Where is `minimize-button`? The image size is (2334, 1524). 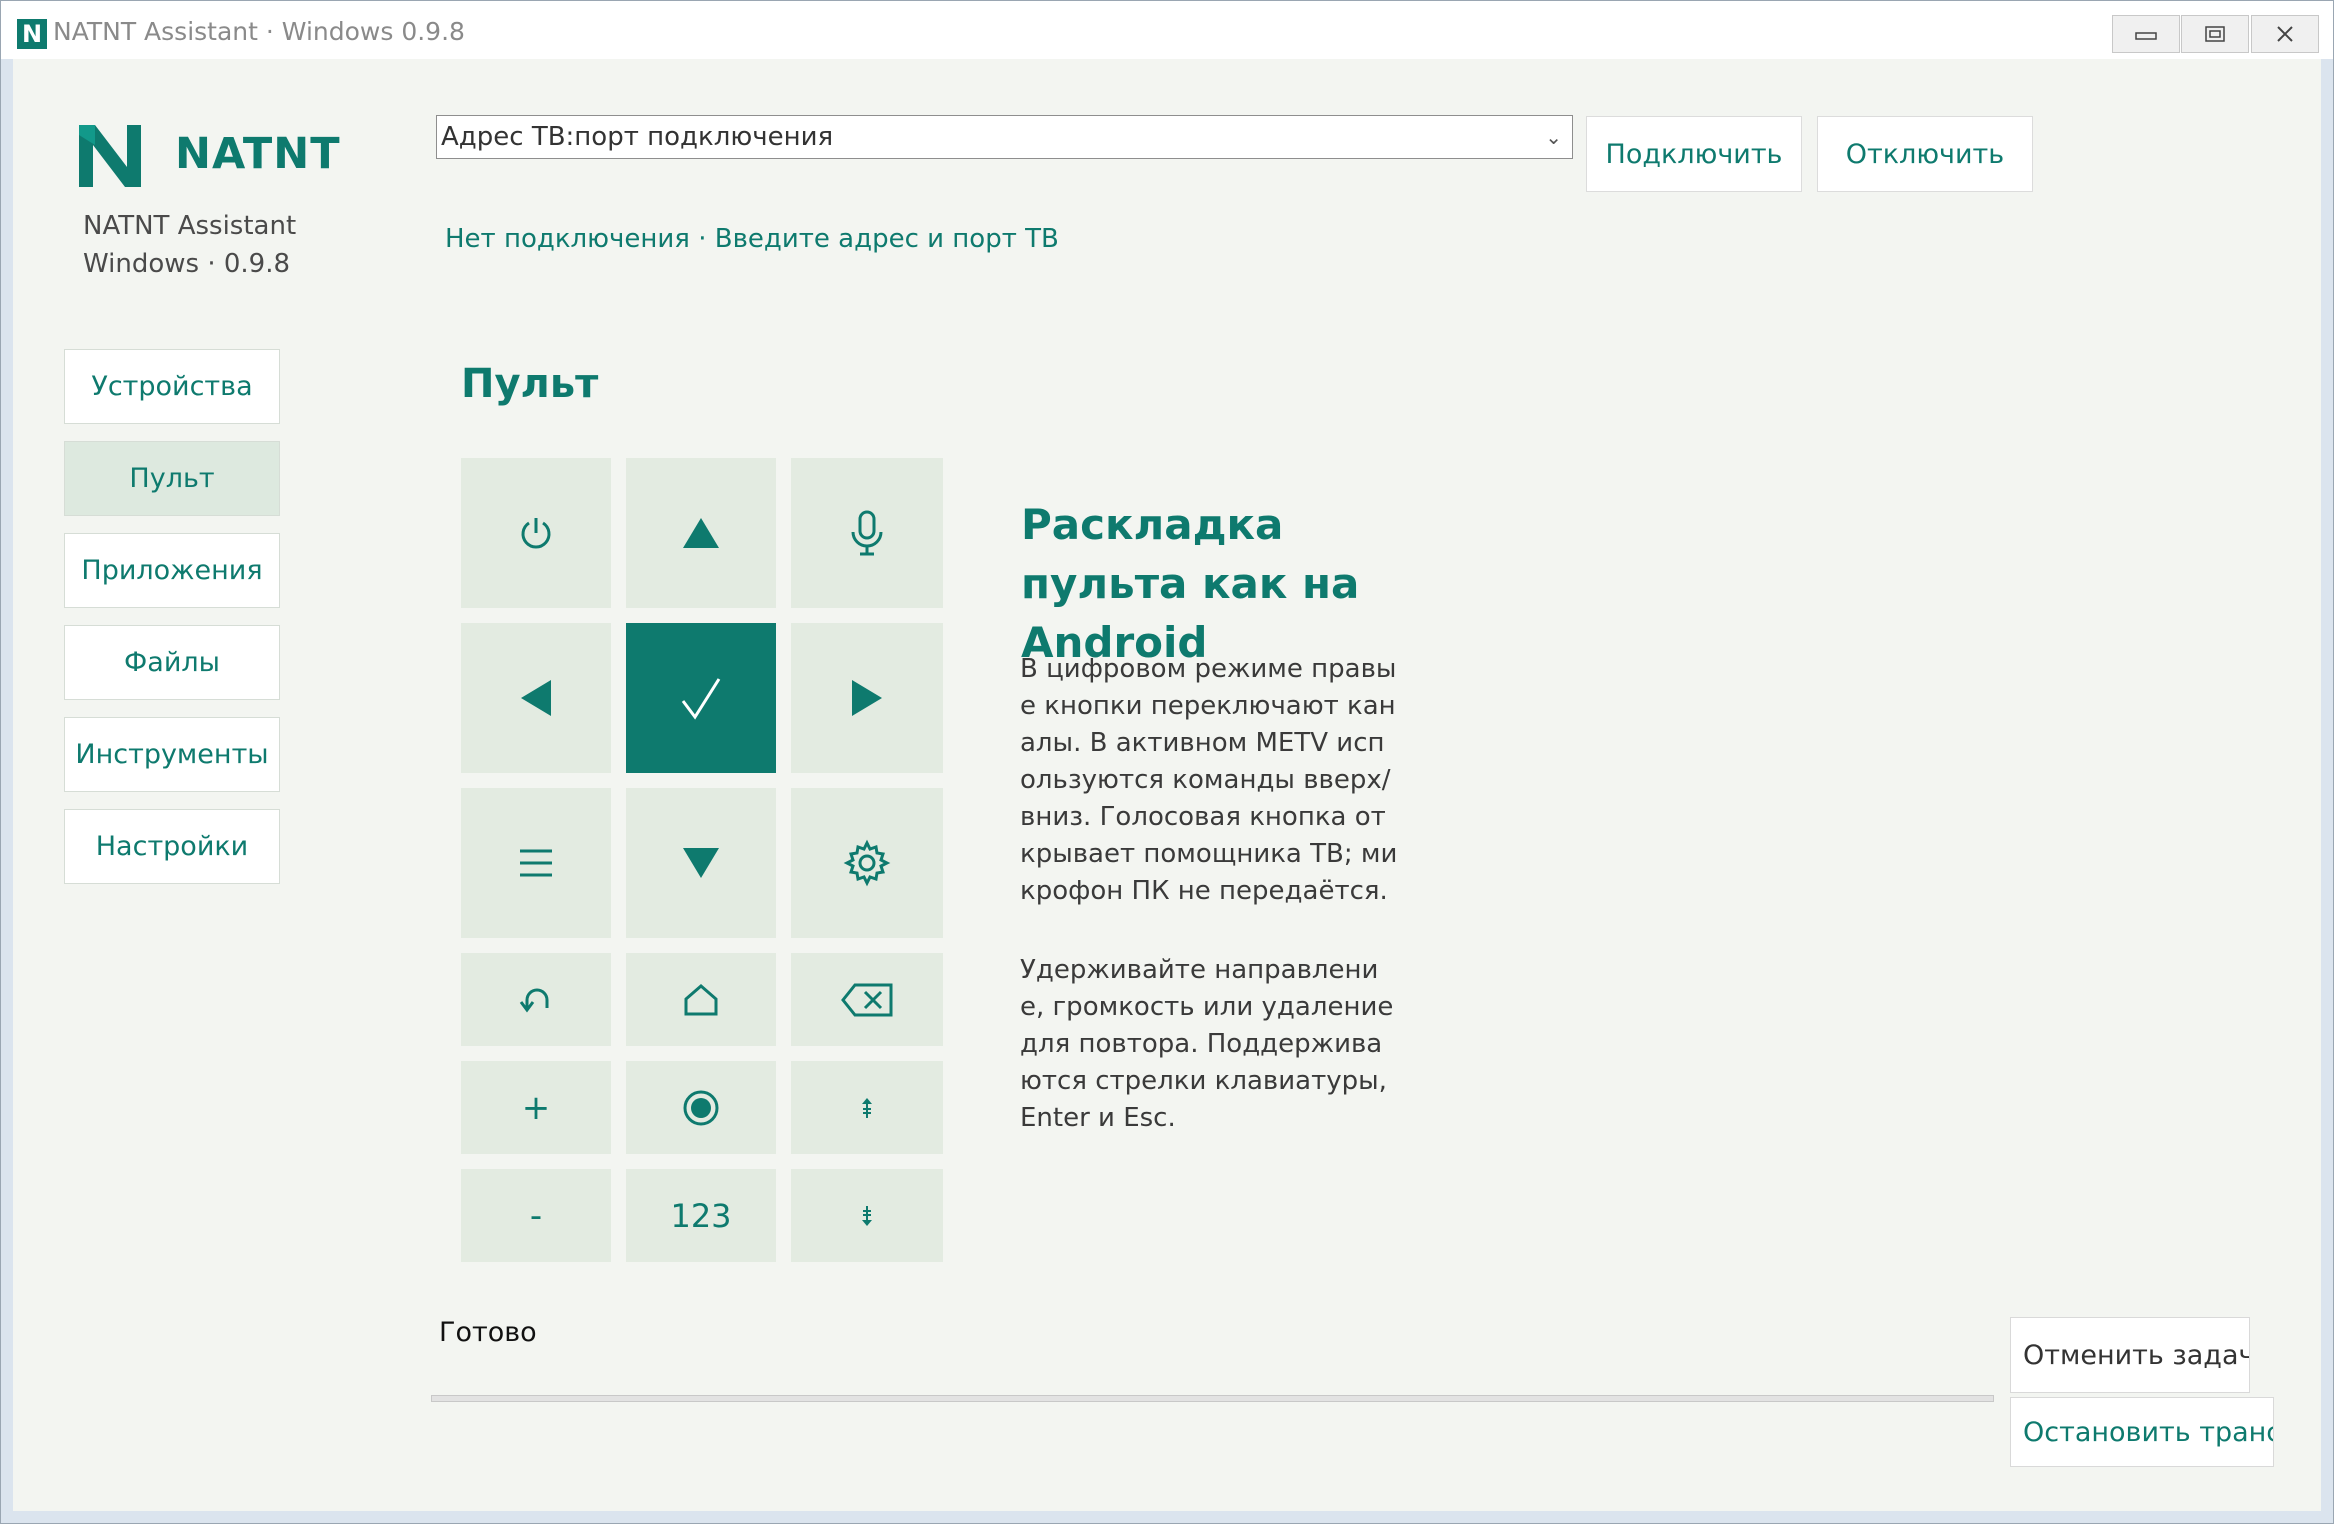 minimize-button is located at coordinates (2146, 34).